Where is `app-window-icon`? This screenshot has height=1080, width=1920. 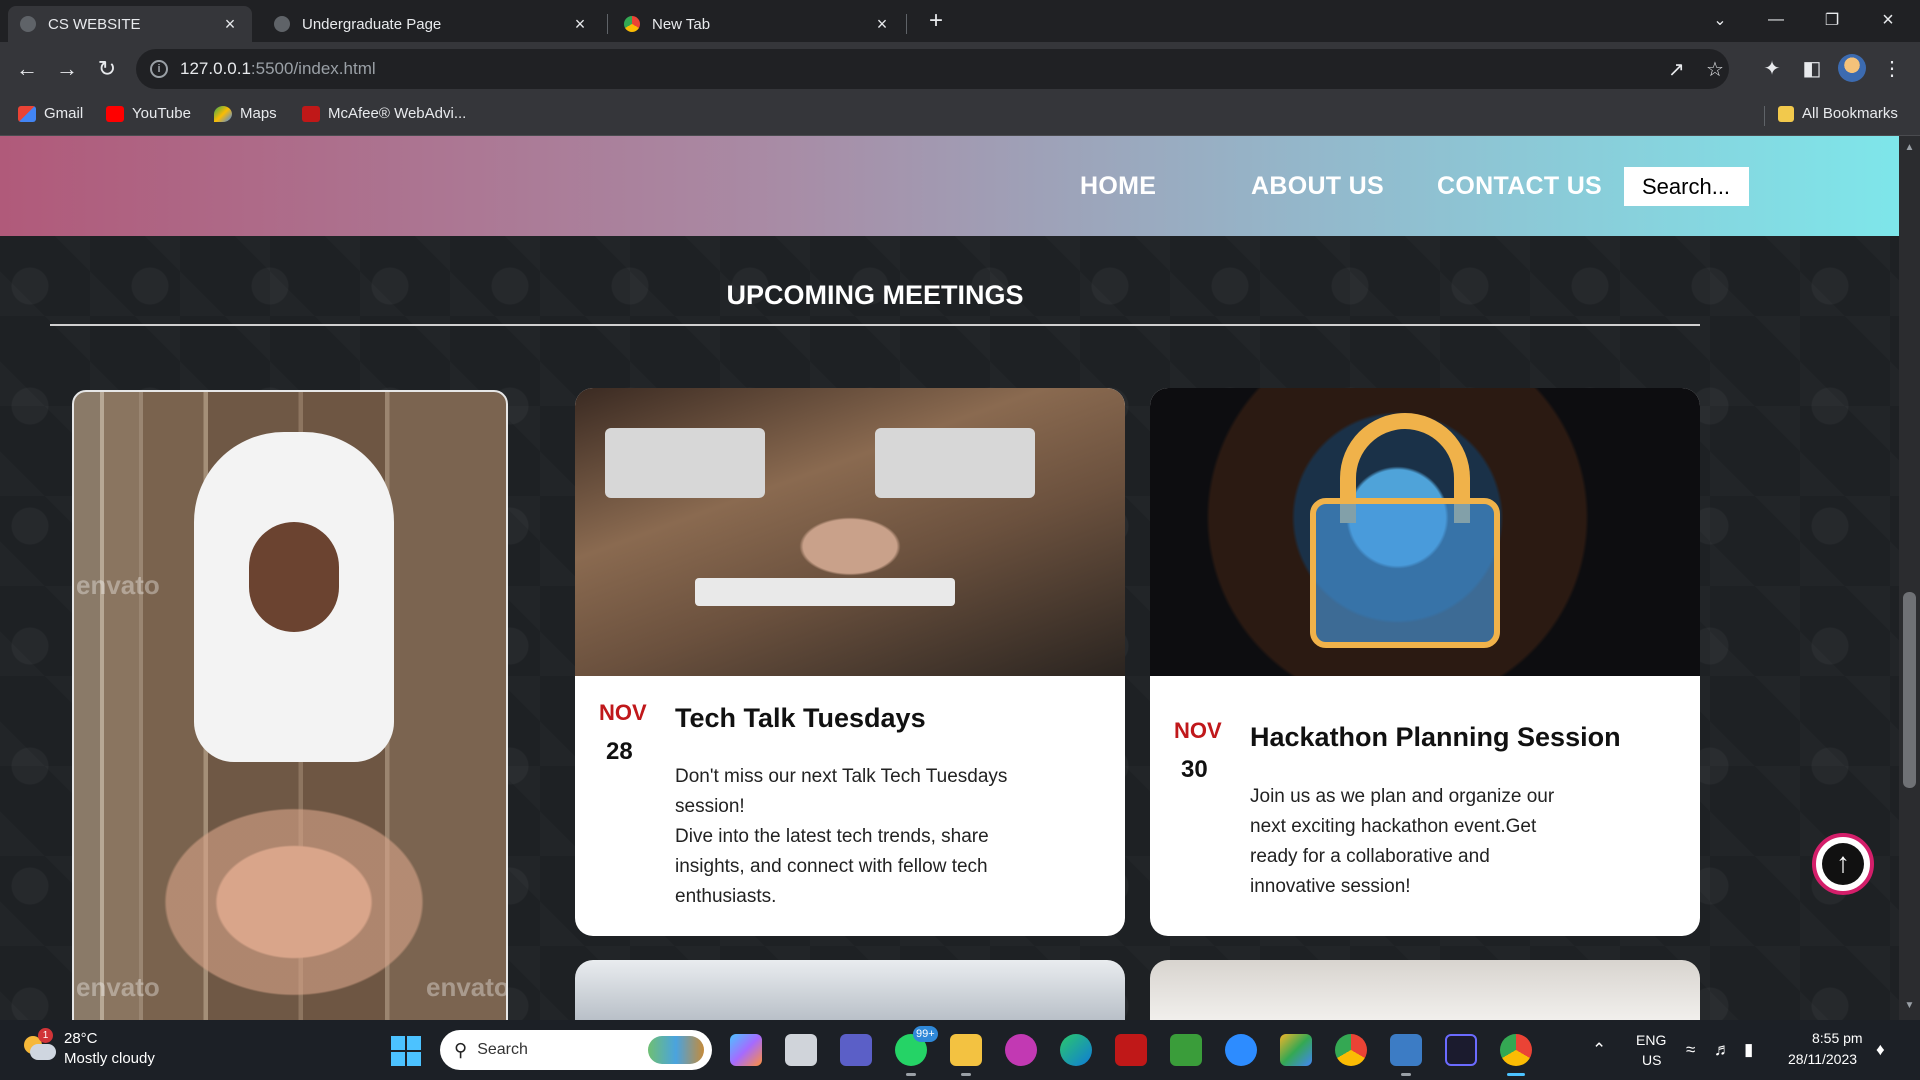
app-window-icon is located at coordinates (1406, 1055).